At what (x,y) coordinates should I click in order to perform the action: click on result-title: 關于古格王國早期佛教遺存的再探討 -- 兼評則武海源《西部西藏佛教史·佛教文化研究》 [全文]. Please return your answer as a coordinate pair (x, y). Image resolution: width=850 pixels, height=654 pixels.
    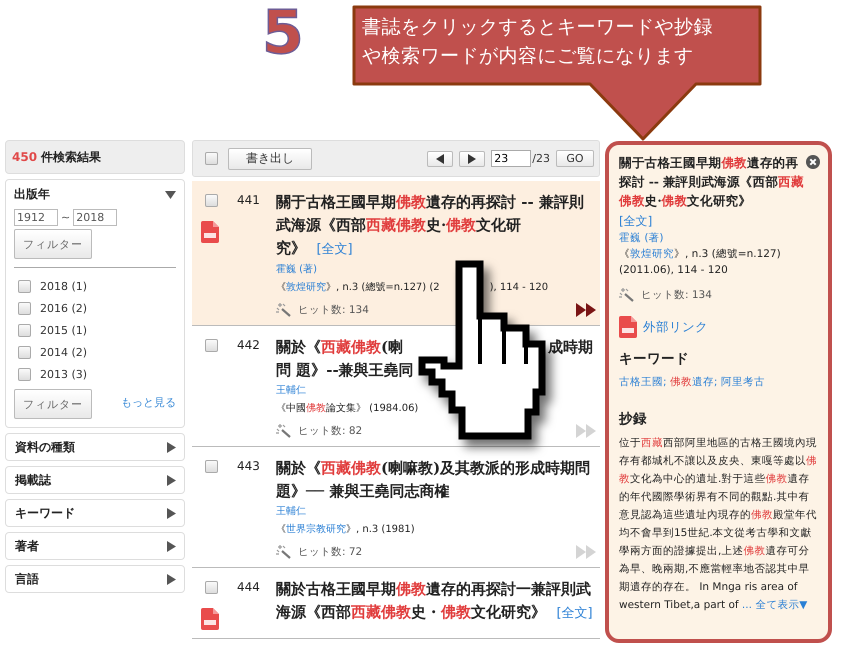
    Looking at the image, I should click on (436, 226).